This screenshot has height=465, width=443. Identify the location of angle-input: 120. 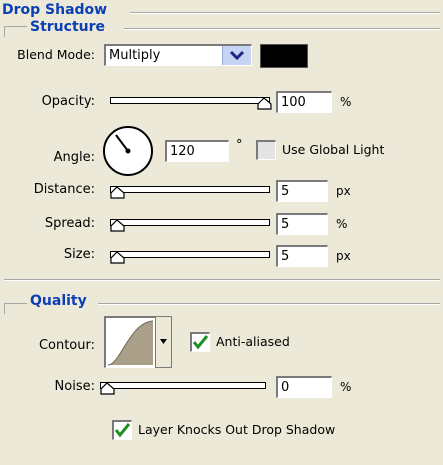
(197, 151).